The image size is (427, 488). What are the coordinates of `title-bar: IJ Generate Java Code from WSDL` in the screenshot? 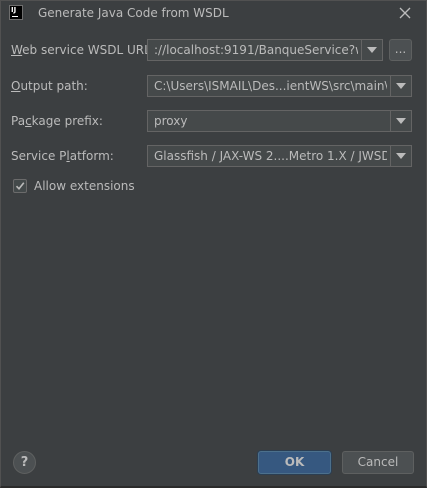 It's located at (213, 13).